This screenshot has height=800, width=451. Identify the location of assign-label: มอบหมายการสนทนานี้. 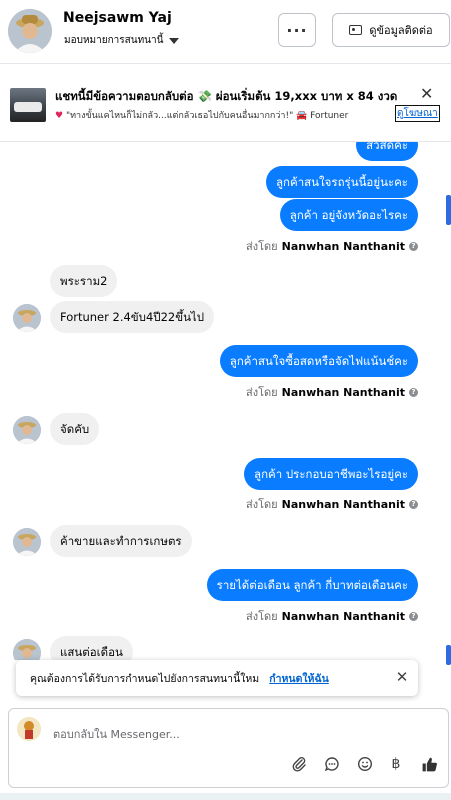
(114, 40).